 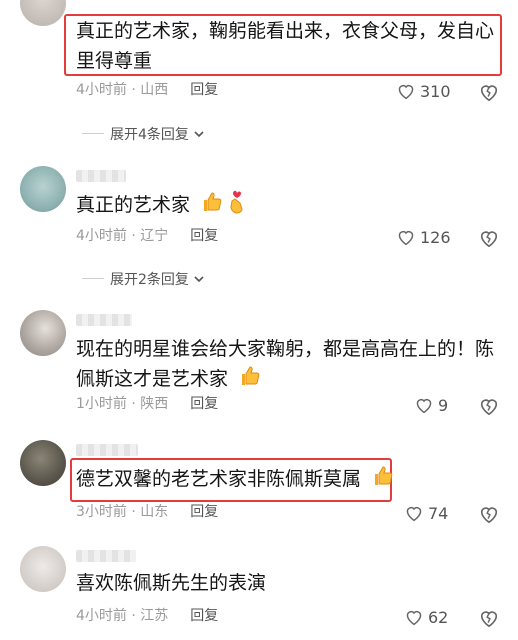 What do you see at coordinates (435, 91) in the screenshot?
I see `like-count: 310` at bounding box center [435, 91].